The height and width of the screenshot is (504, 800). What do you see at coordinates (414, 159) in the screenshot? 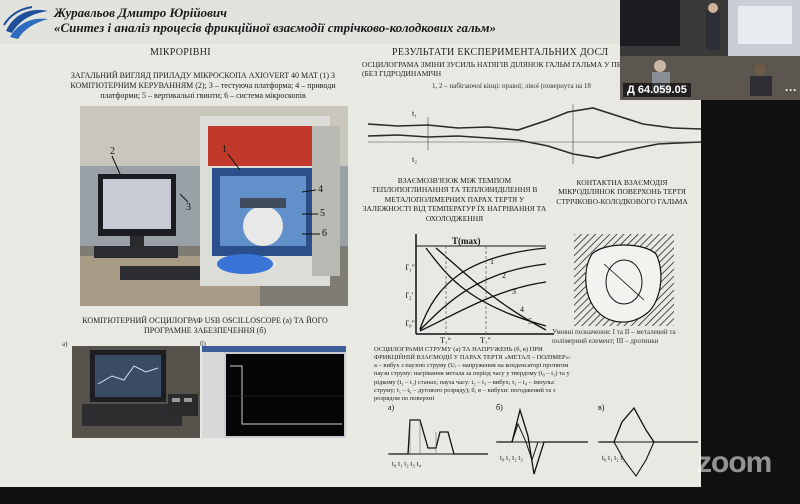
I see `osc-curve-label-2: t₂` at bounding box center [414, 159].